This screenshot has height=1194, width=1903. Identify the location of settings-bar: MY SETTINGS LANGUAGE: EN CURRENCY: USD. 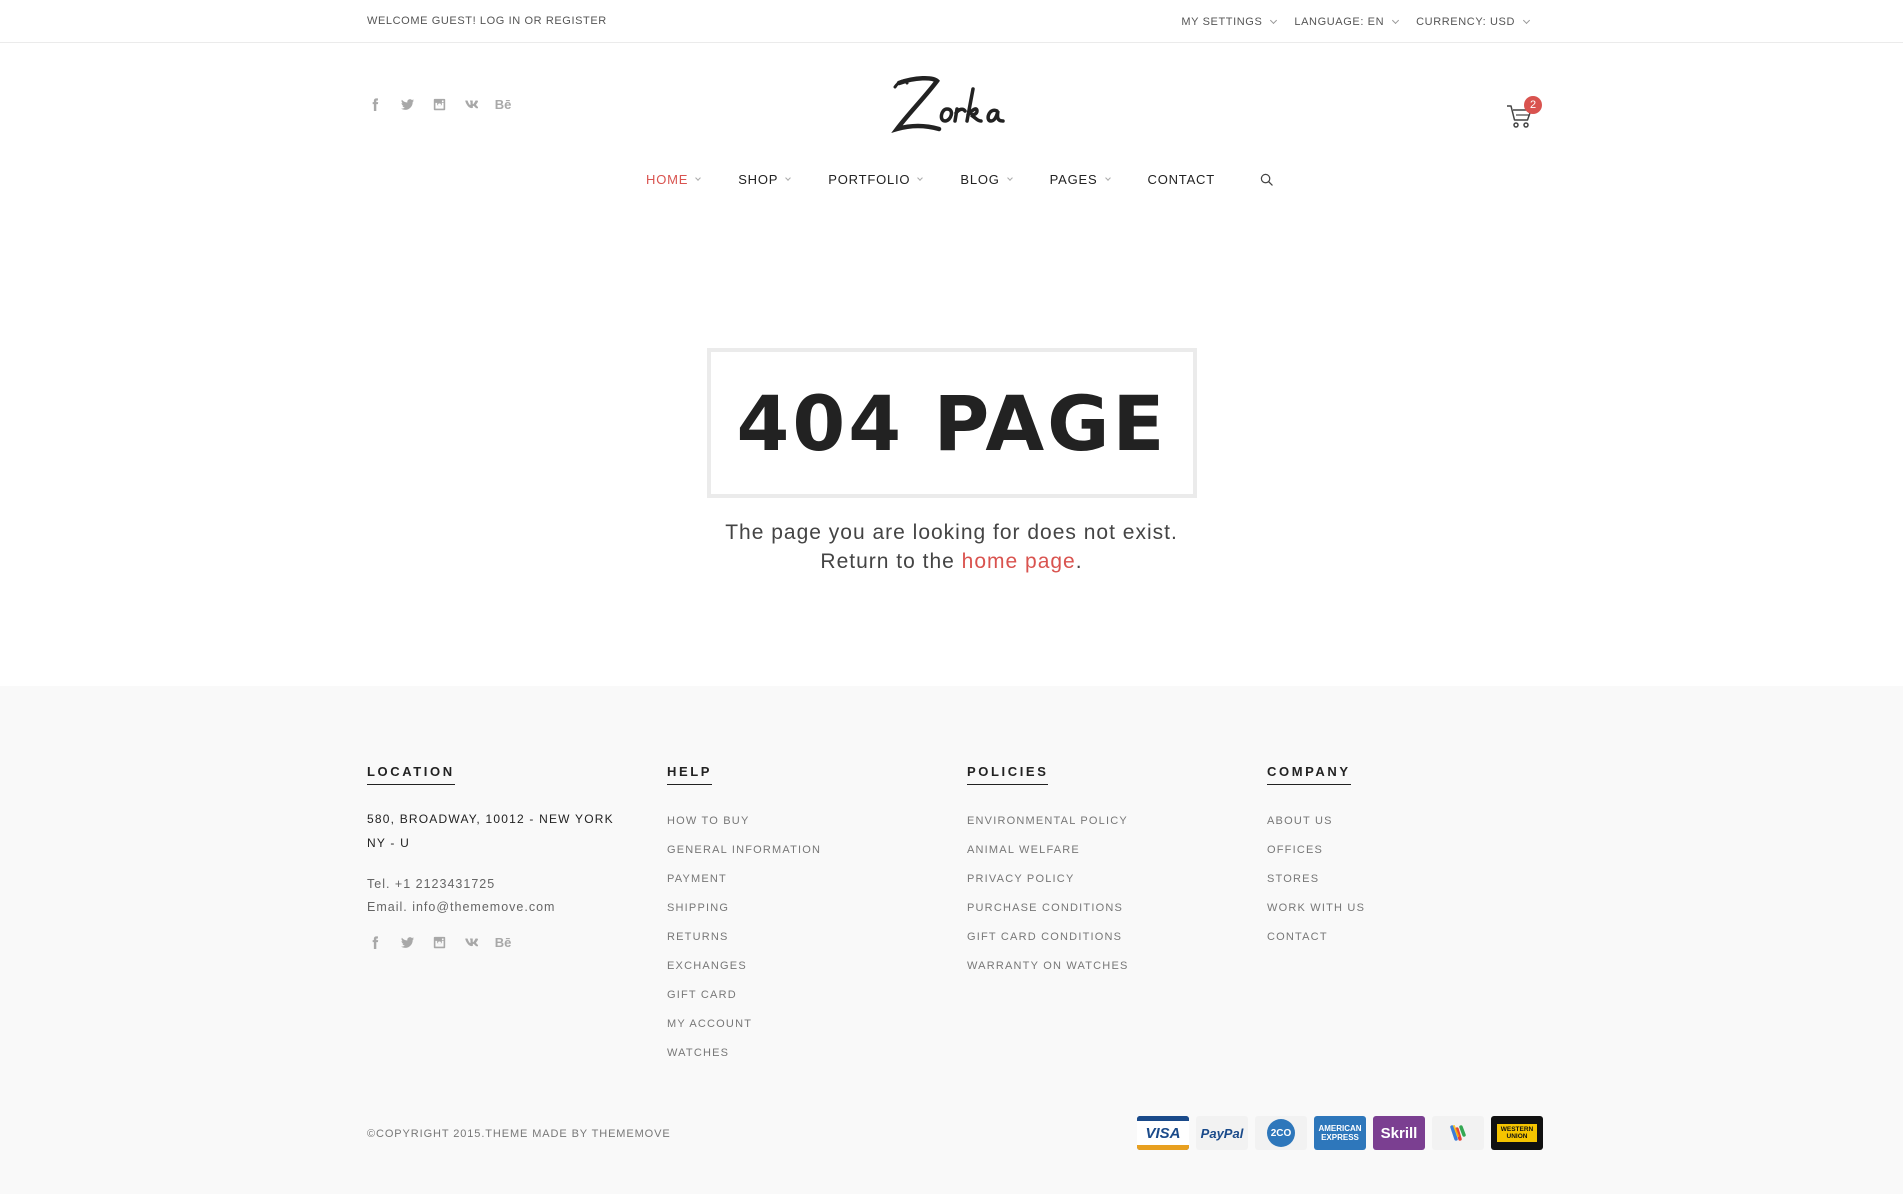
(1356, 22).